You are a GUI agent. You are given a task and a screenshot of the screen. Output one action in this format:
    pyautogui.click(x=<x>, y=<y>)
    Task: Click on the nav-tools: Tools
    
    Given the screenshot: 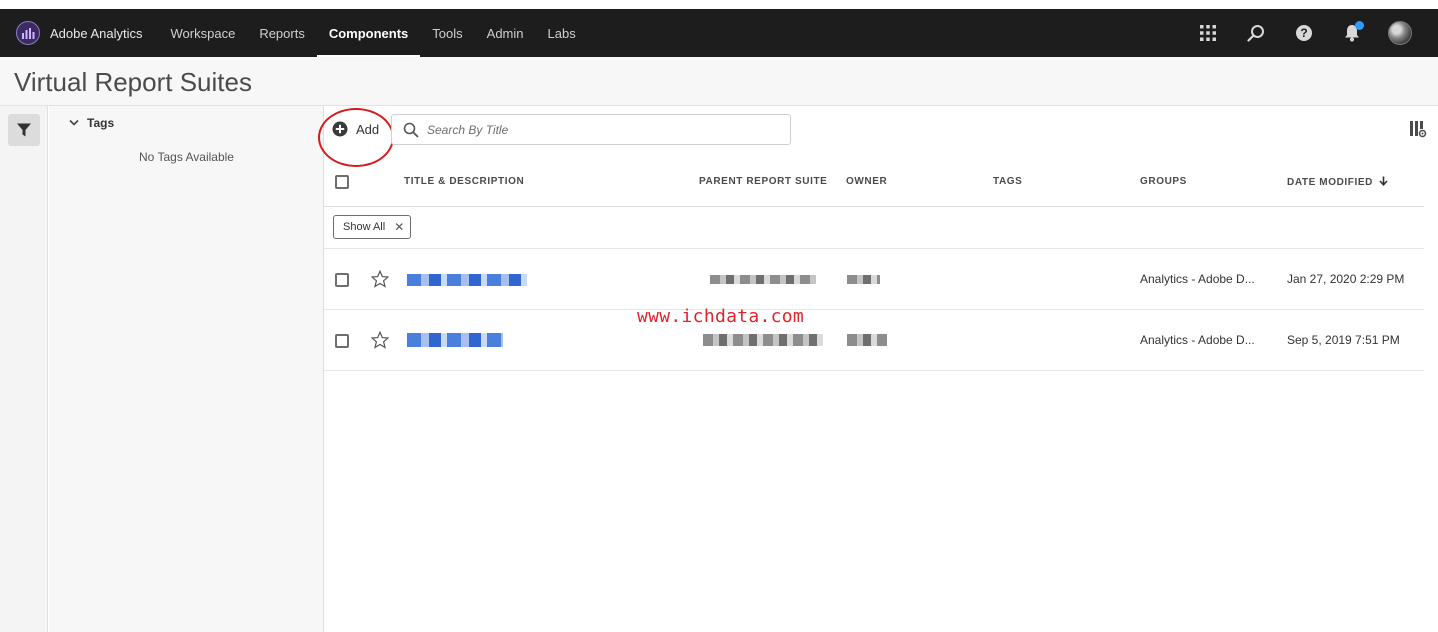 What is the action you would take?
    pyautogui.click(x=447, y=33)
    